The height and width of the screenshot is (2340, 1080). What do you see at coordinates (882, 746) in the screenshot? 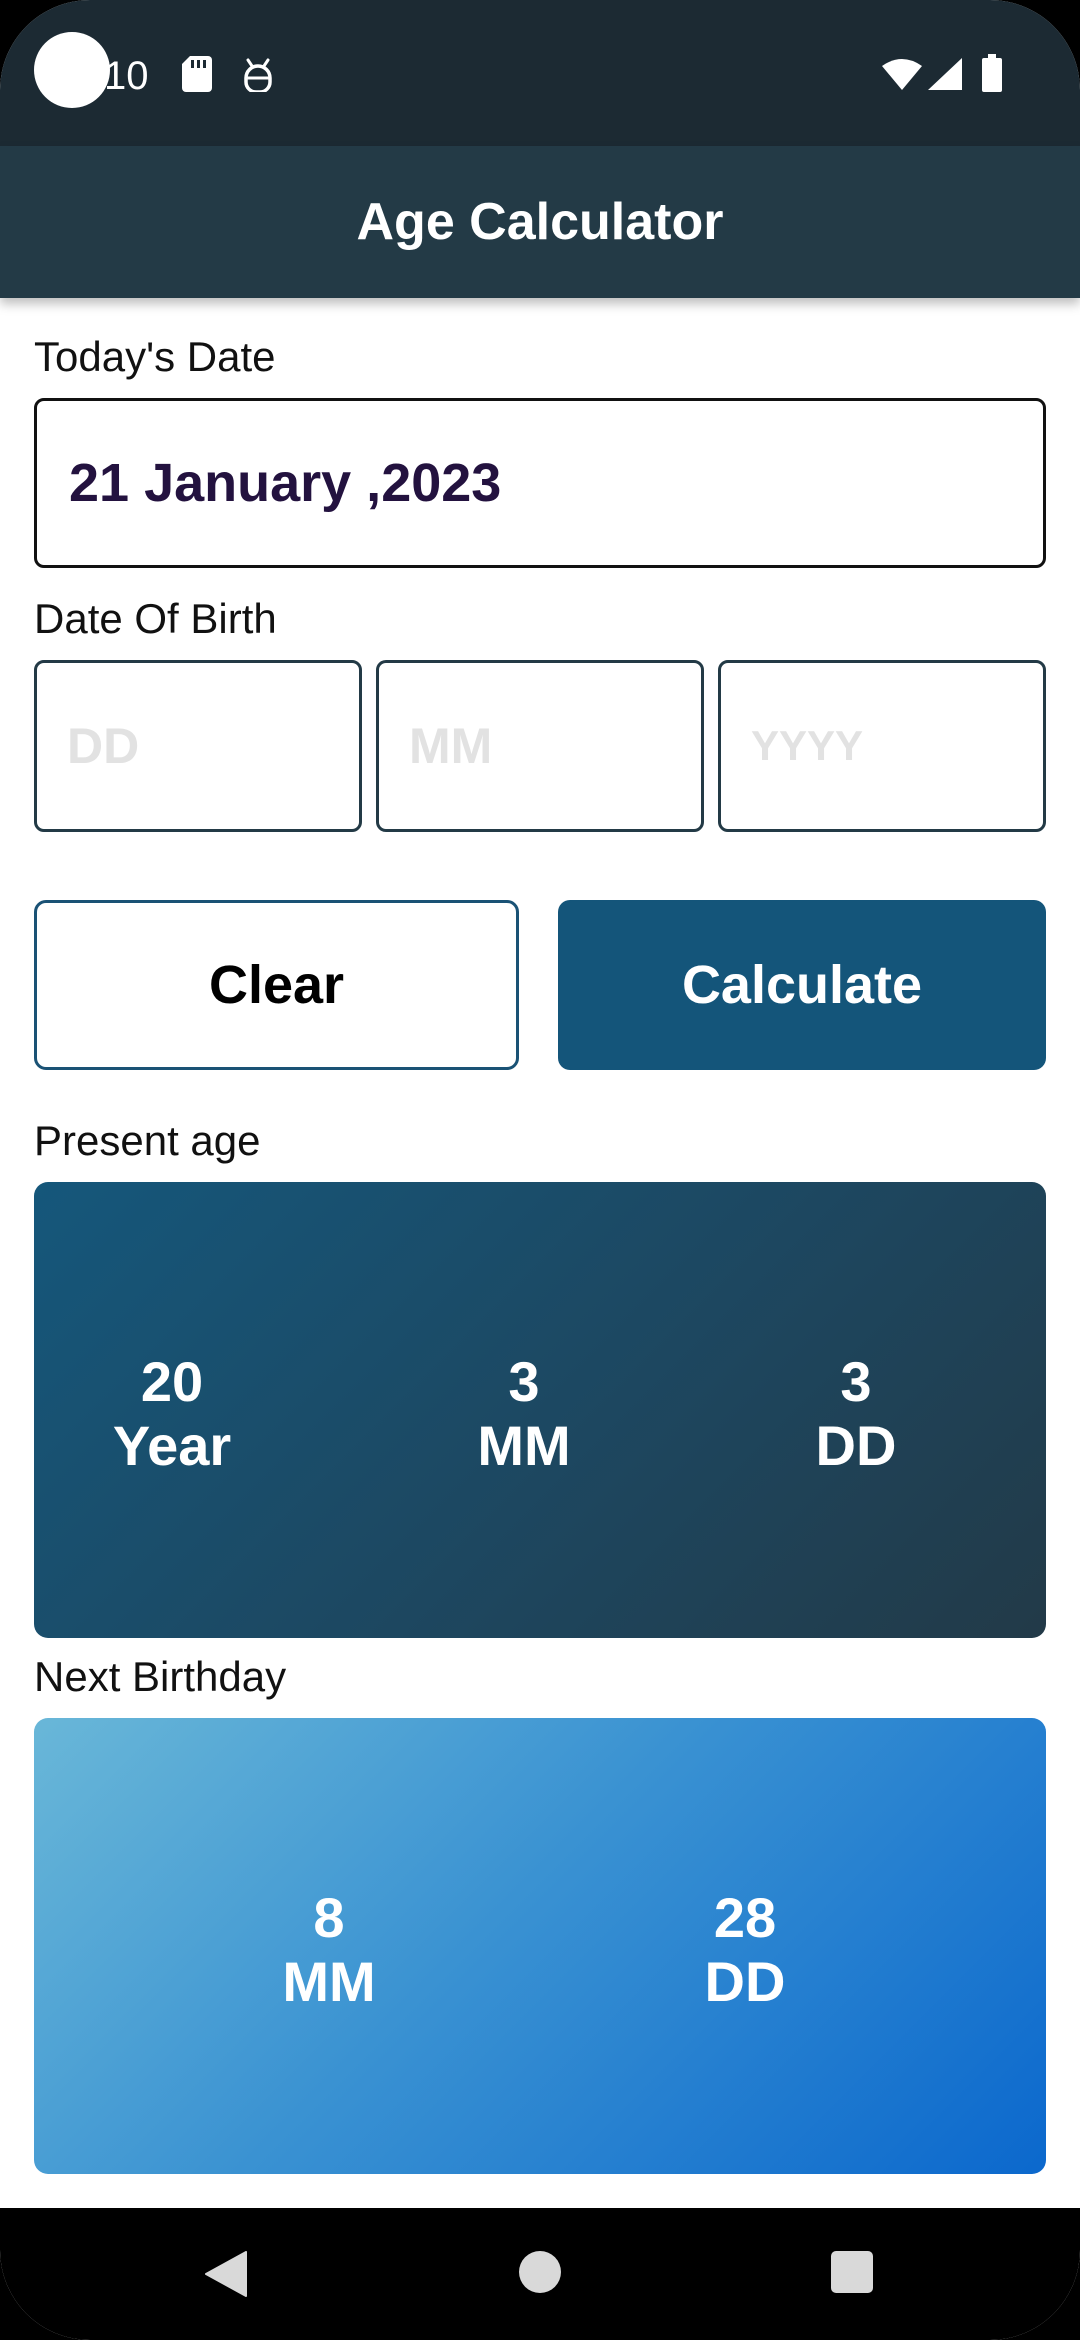
I see `birth-year-input` at bounding box center [882, 746].